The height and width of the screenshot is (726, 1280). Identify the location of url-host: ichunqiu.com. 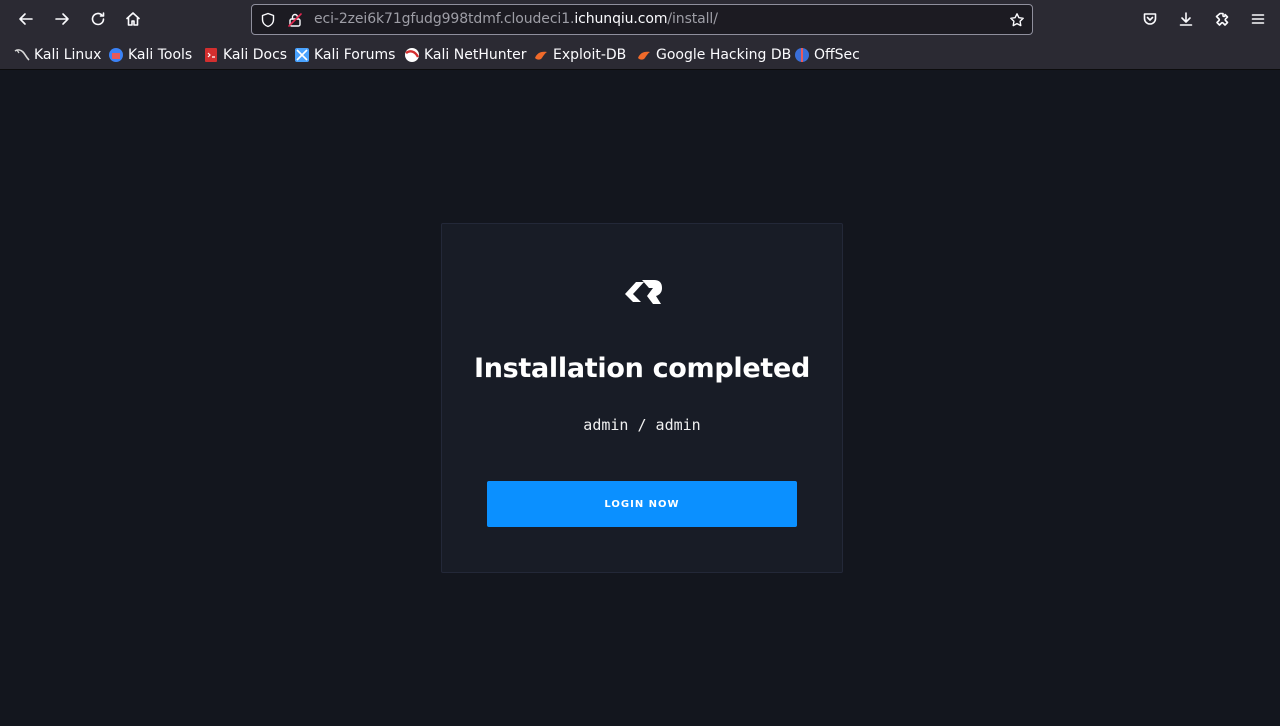
(621, 19).